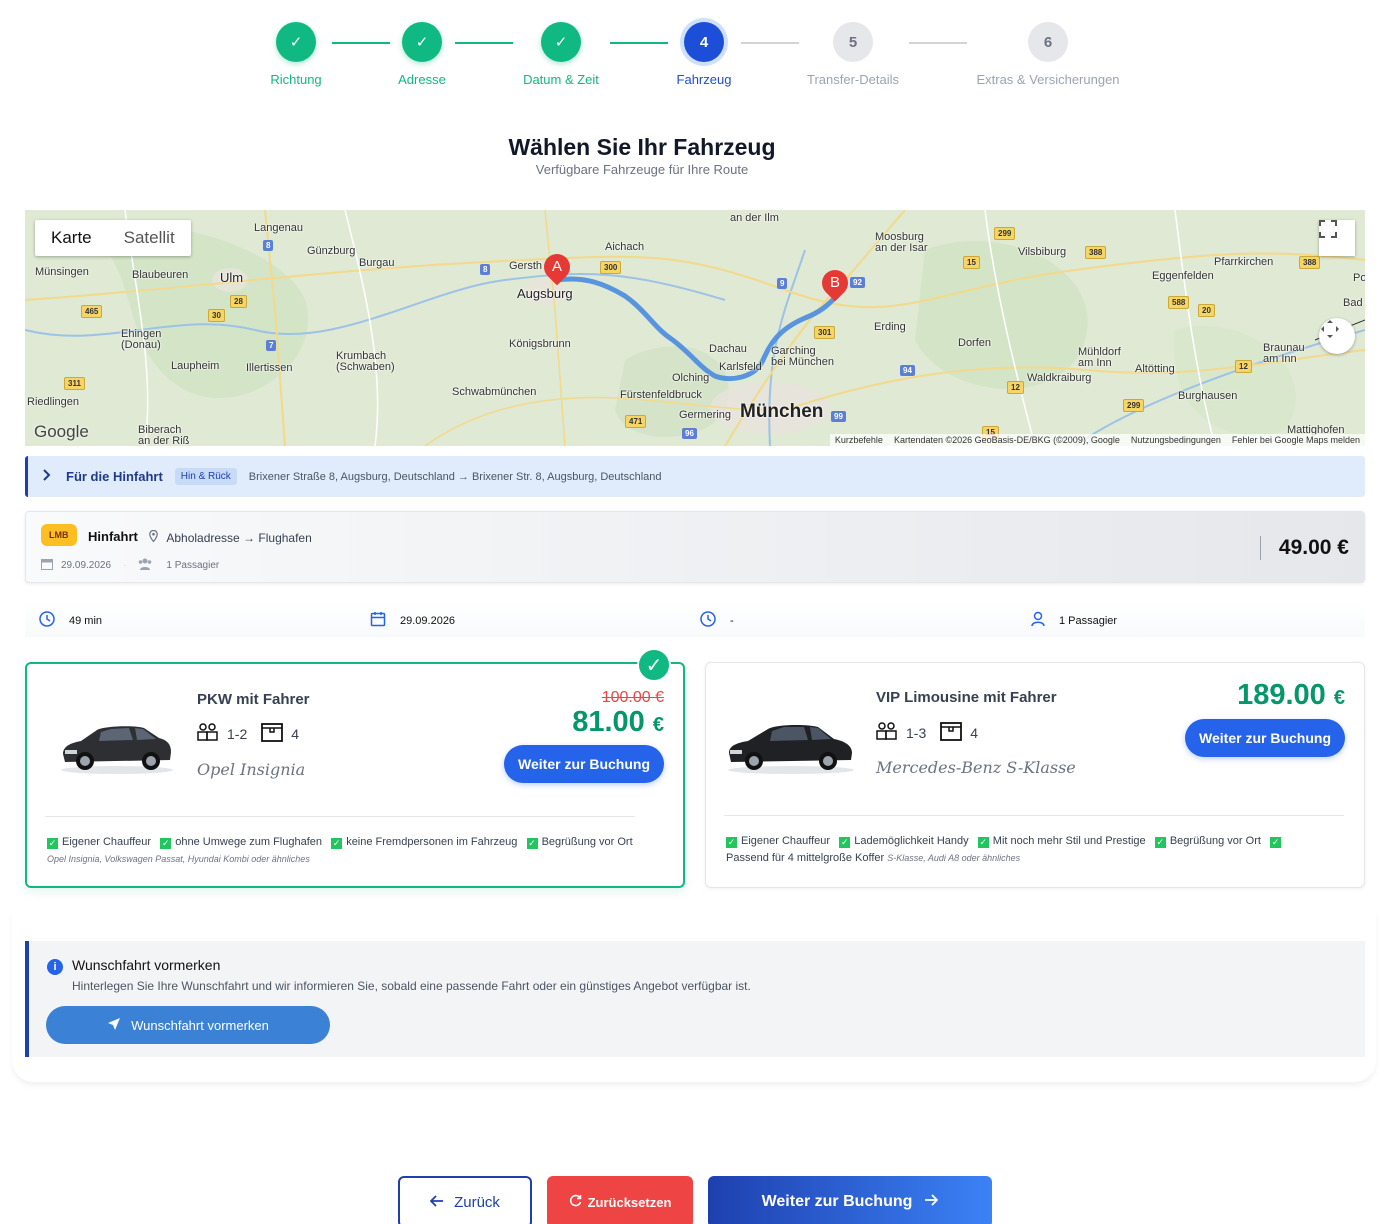 The height and width of the screenshot is (1224, 1400). I want to click on fullscreen-icon, so click(1337, 238).